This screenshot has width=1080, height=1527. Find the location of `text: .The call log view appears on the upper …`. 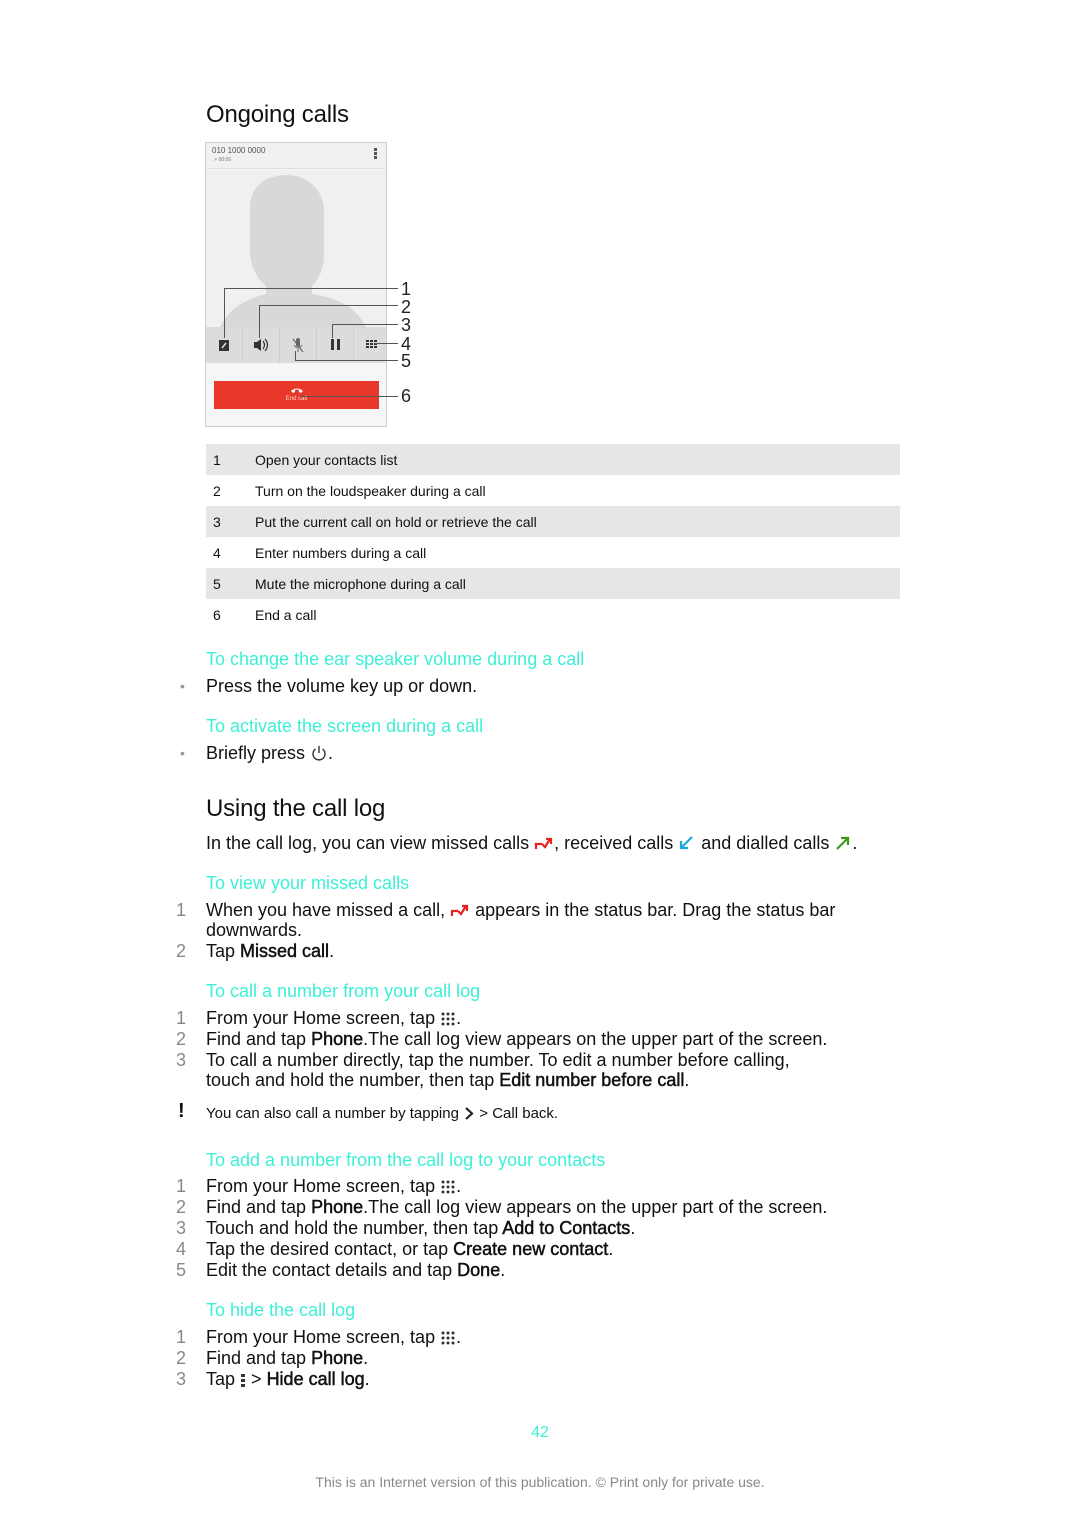

text: .The call log view appears on the upper … is located at coordinates (595, 1207).